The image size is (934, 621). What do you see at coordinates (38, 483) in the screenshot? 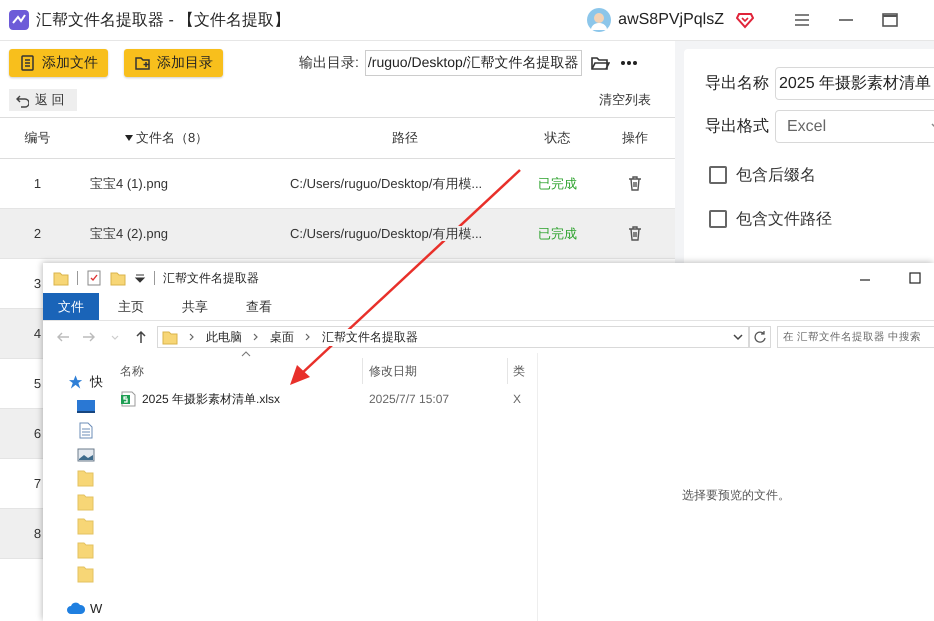
I see `row-number: 7` at bounding box center [38, 483].